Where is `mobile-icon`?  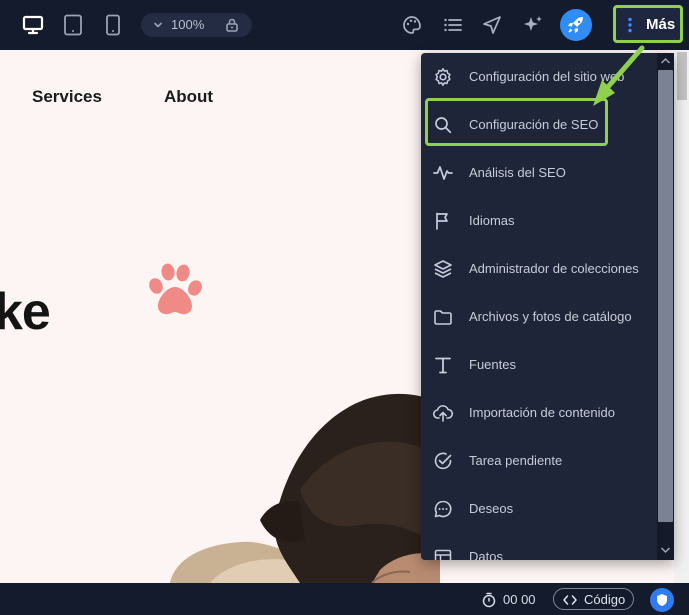
mobile-icon is located at coordinates (113, 25).